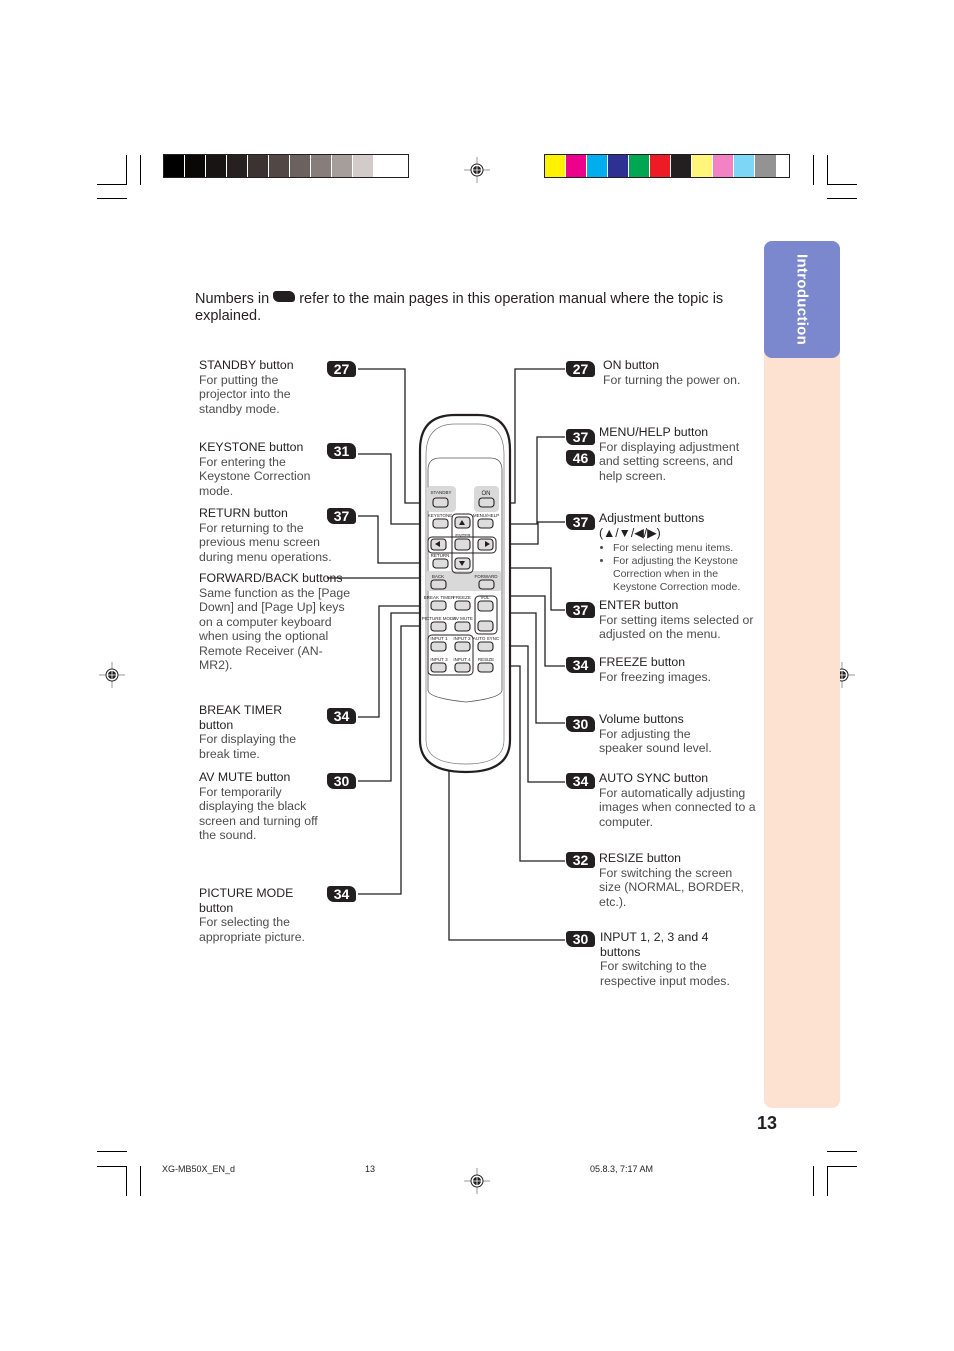 Image resolution: width=954 pixels, height=1351 pixels. I want to click on remote-return-button, so click(440, 563).